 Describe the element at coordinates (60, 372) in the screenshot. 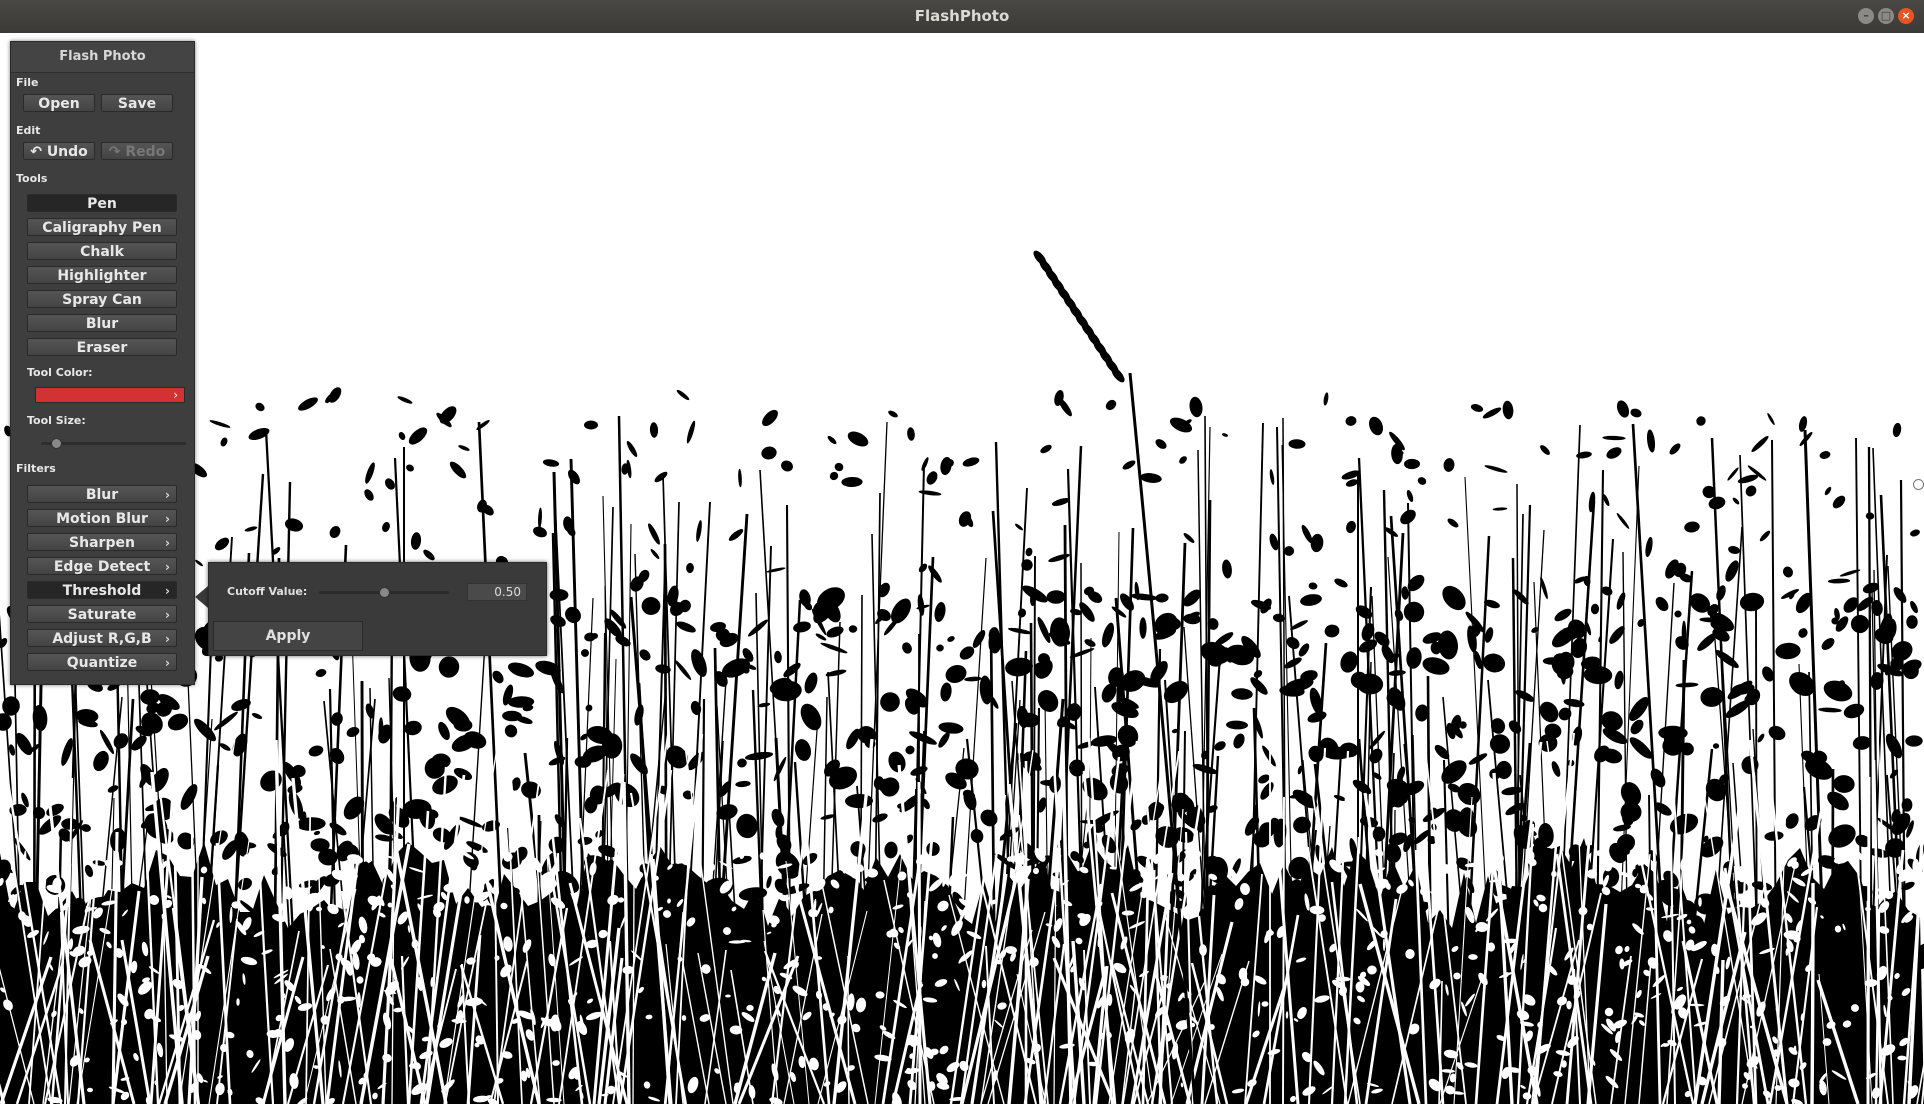

I see `tool-color-label: Tool Color:` at that location.